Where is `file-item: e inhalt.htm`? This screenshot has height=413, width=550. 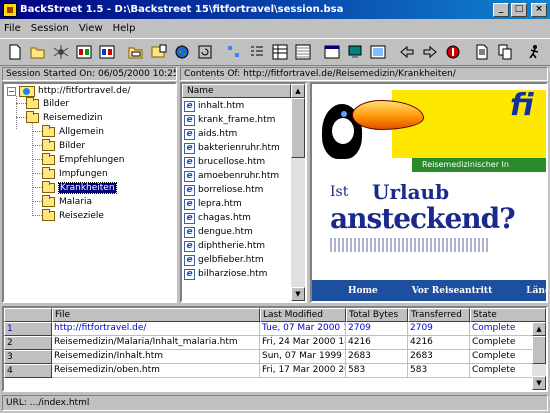 file-item: e inhalt.htm is located at coordinates (214, 106).